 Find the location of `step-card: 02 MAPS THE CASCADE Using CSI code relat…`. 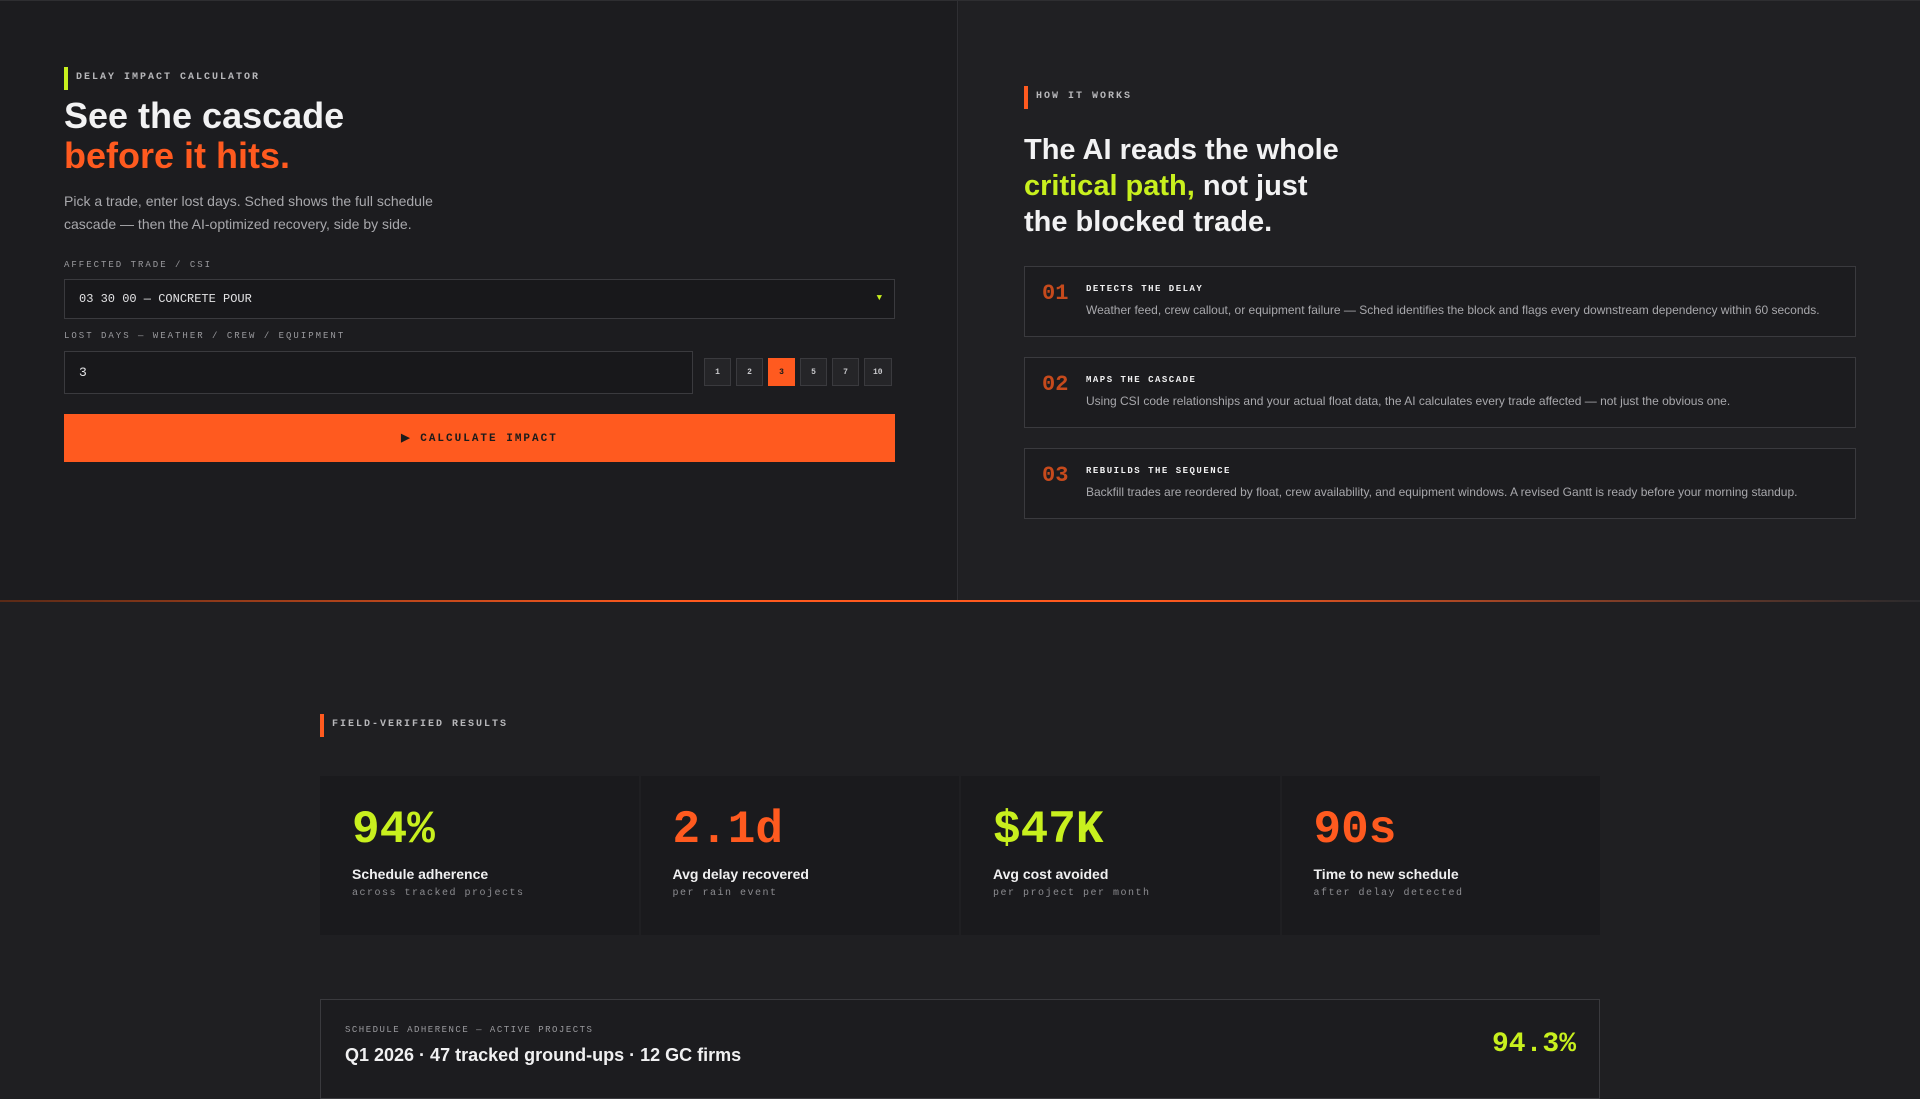

step-card: 02 MAPS THE CASCADE Using CSI code relat… is located at coordinates (1440, 392).